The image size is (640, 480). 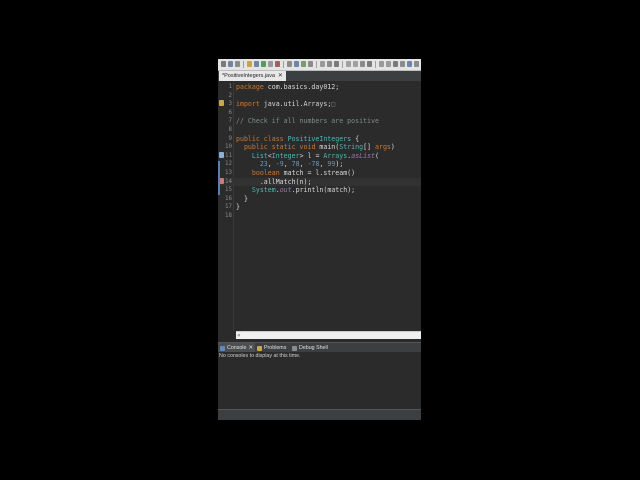 What do you see at coordinates (319, 113) in the screenshot?
I see `code-line: 6` at bounding box center [319, 113].